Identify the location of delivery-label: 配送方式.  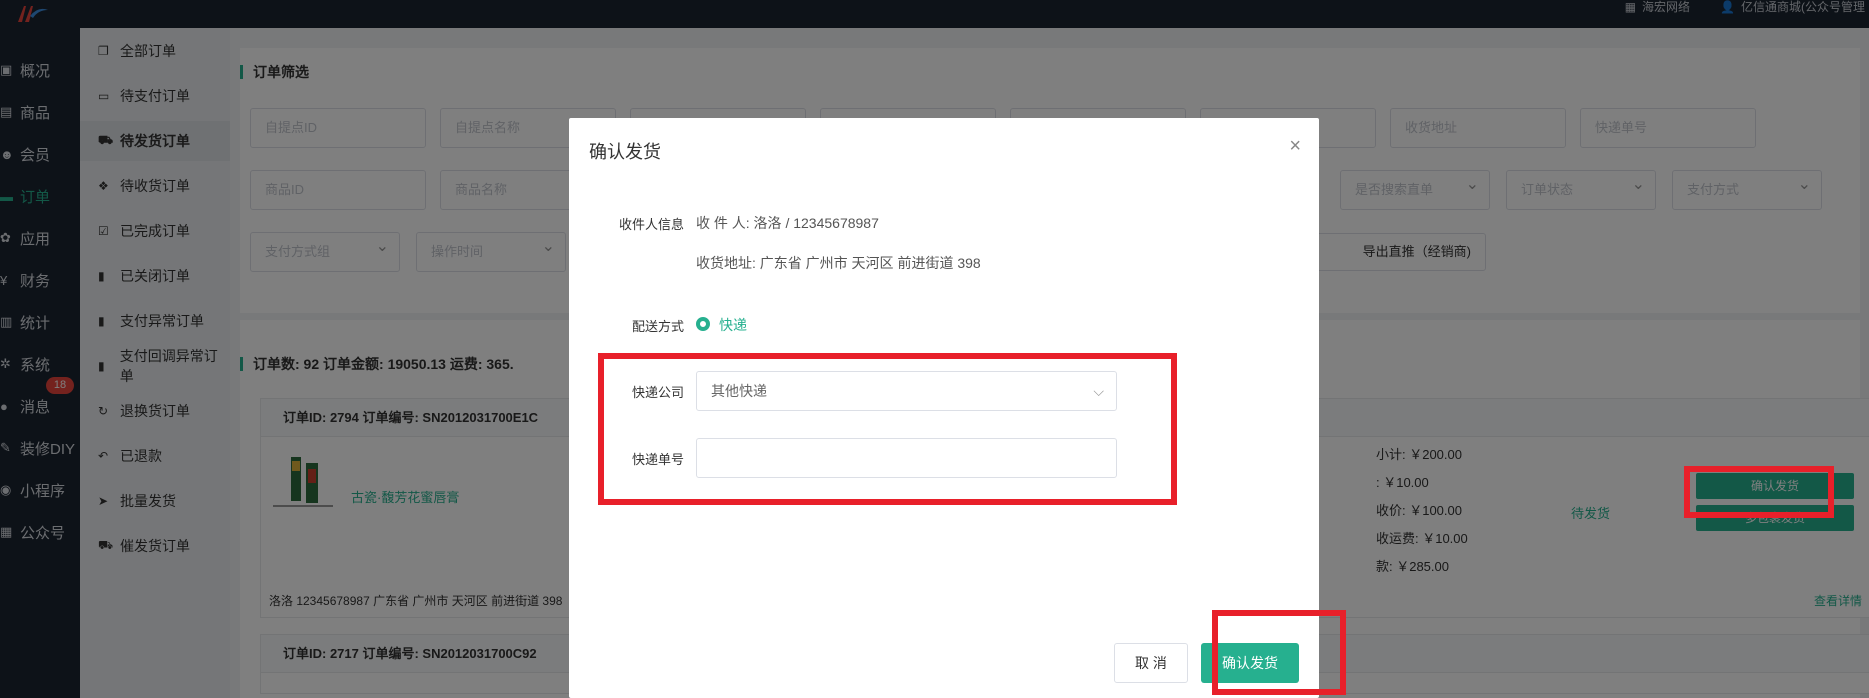
(657, 326).